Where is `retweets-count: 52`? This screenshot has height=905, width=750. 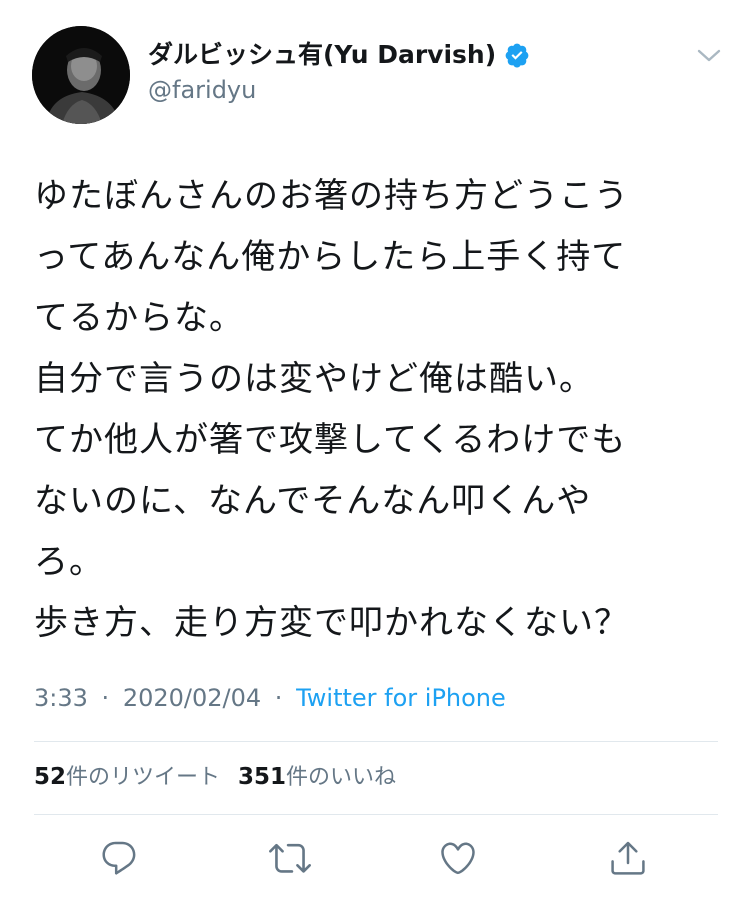
retweets-count: 52 is located at coordinates (50, 777).